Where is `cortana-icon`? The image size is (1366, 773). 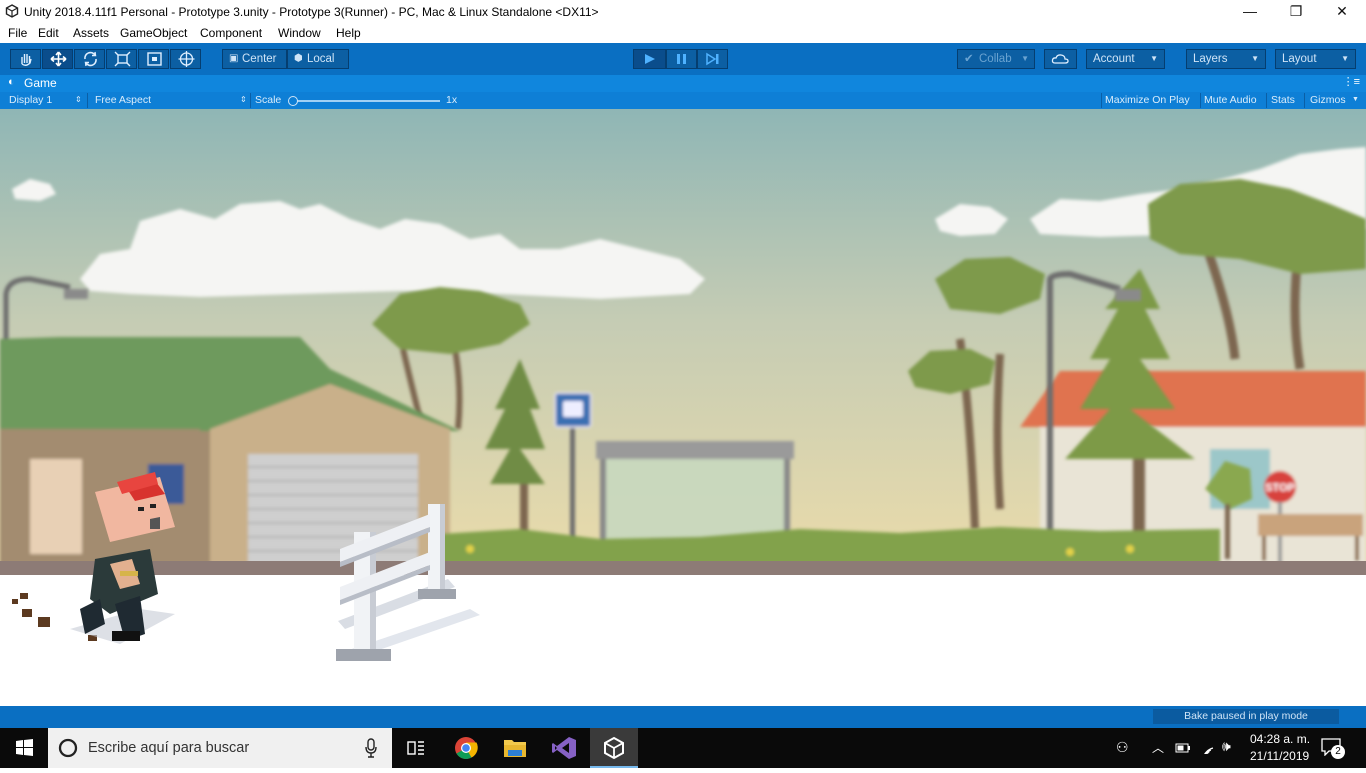
cortana-icon is located at coordinates (68, 748).